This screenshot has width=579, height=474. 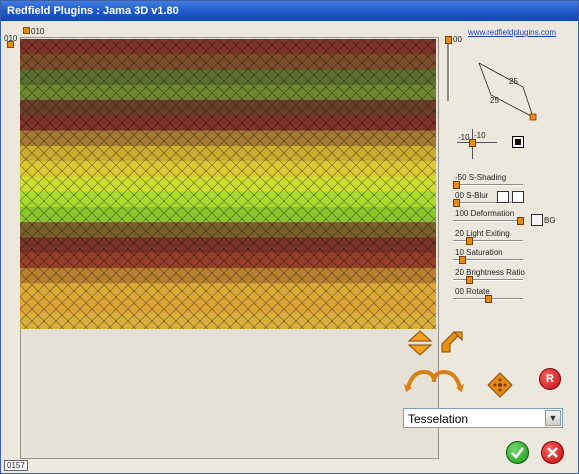 I want to click on bg-pattern-icon, so click(x=537, y=220).